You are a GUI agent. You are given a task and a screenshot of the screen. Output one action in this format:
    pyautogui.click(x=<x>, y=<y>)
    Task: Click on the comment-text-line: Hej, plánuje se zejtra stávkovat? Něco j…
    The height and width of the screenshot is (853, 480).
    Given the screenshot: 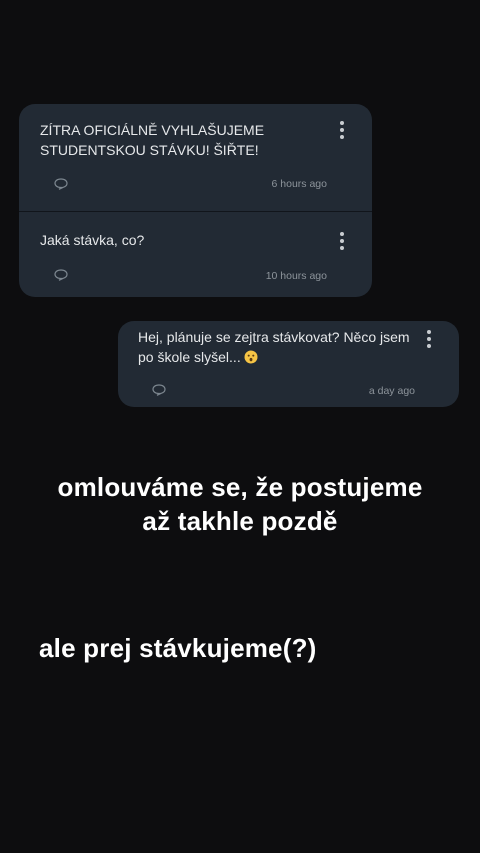 What is the action you would take?
    pyautogui.click(x=274, y=337)
    